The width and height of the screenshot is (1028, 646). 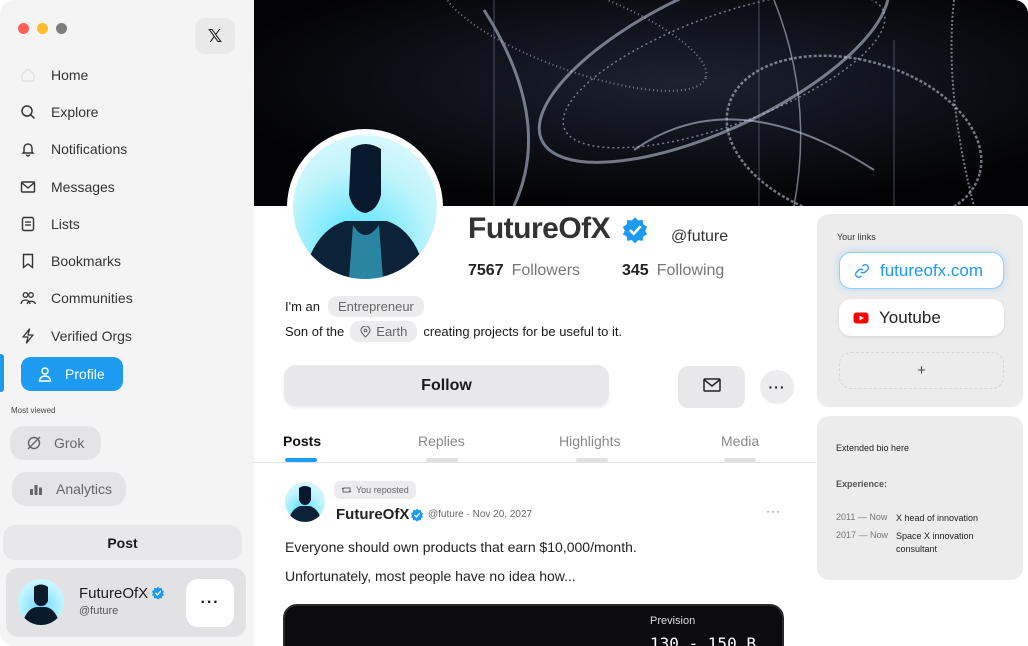 I want to click on minimize-window-button, so click(x=42, y=28).